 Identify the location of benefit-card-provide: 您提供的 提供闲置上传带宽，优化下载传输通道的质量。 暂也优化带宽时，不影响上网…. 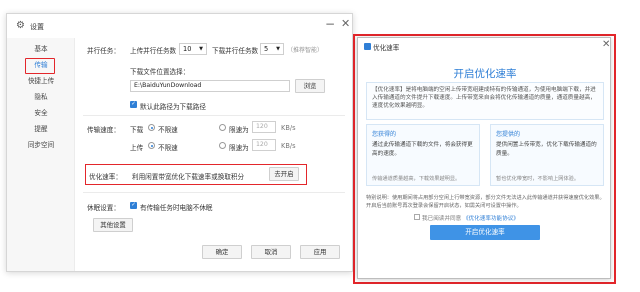
(547, 155).